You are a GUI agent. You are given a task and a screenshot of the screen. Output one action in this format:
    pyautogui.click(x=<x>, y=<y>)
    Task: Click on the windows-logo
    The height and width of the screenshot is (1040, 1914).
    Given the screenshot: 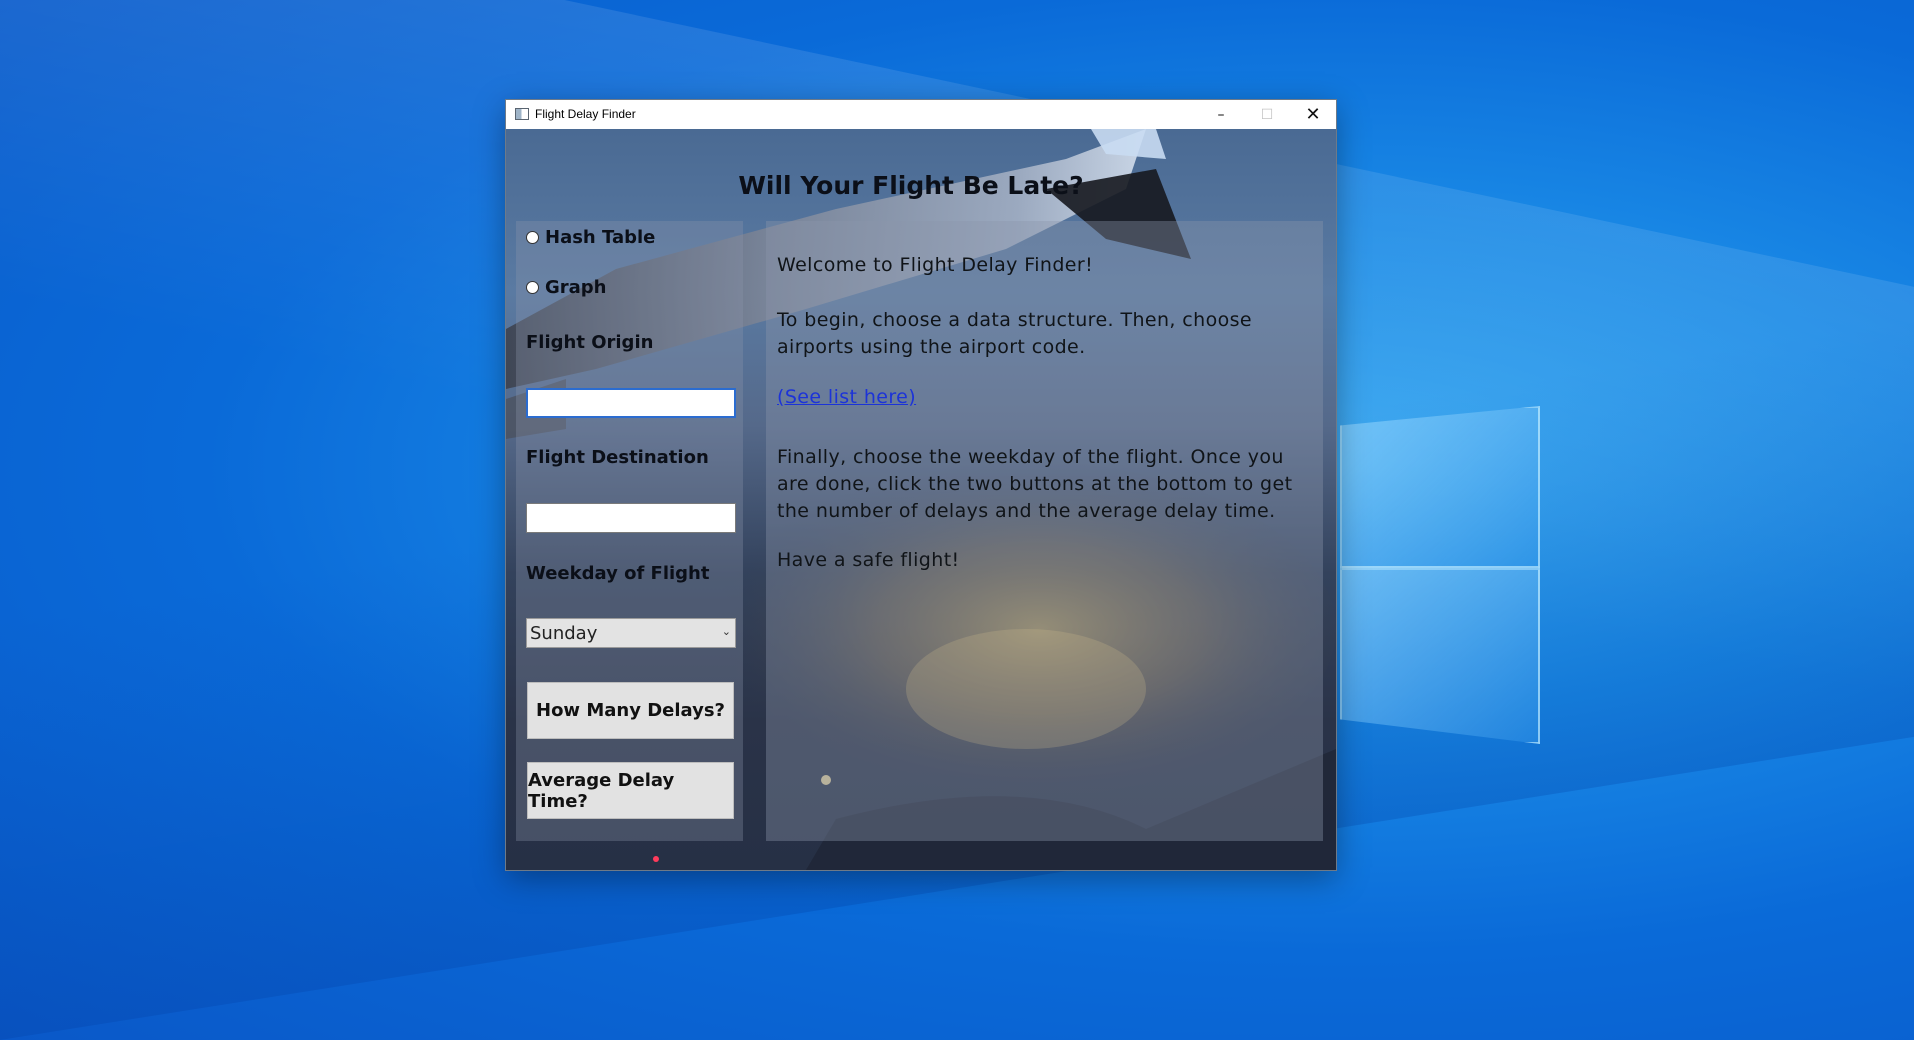 What is the action you would take?
    pyautogui.click(x=1380, y=562)
    